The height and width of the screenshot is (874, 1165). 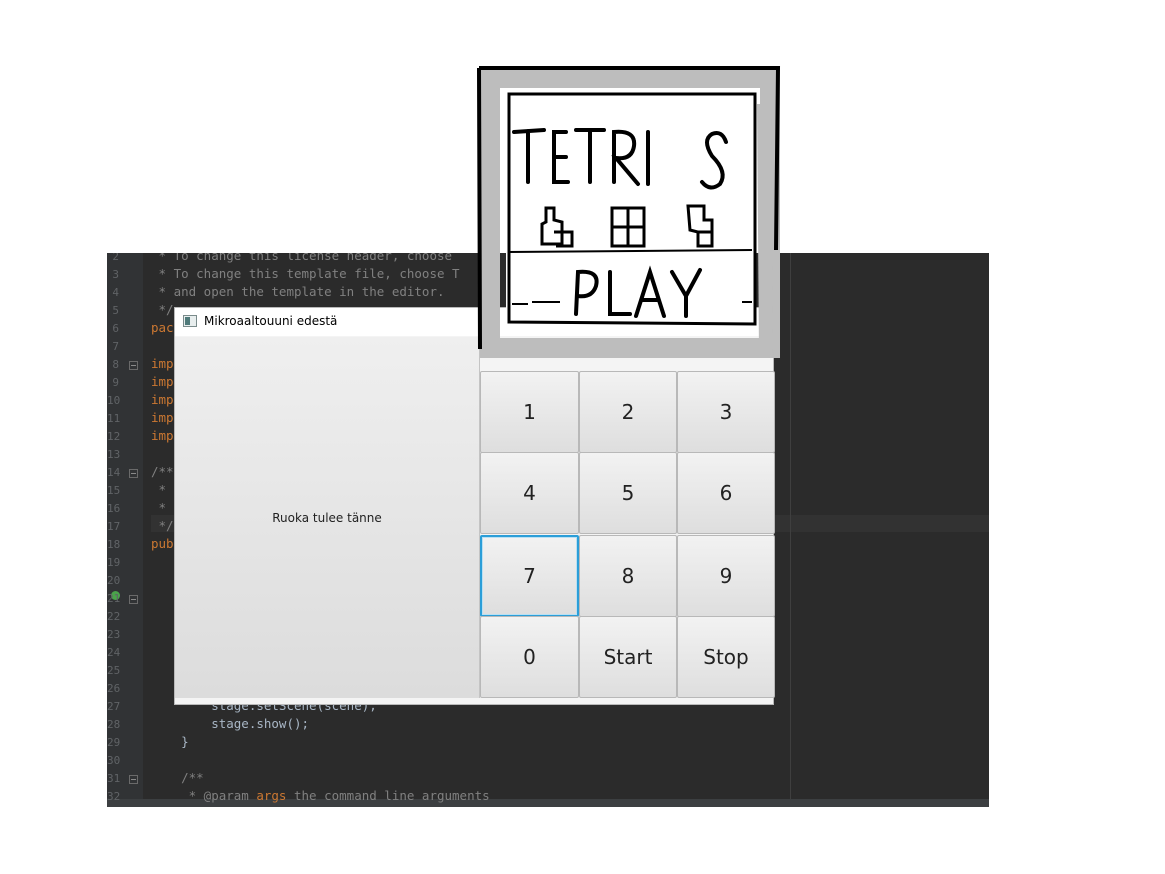 I want to click on code-token: * and open the template in the editor., so click(x=298, y=291).